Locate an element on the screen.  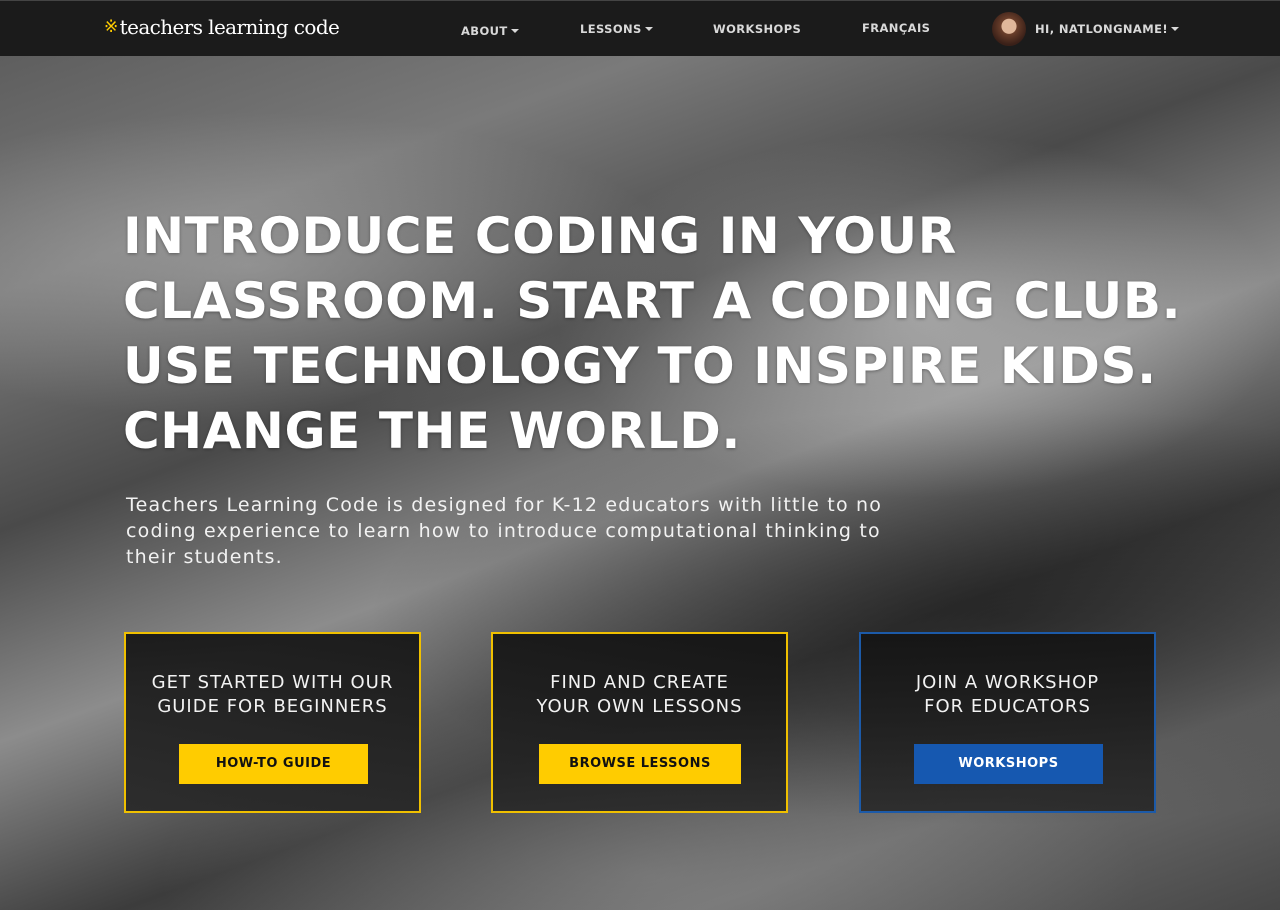
nav-francais-label: FRANÇAIS is located at coordinates (896, 28).